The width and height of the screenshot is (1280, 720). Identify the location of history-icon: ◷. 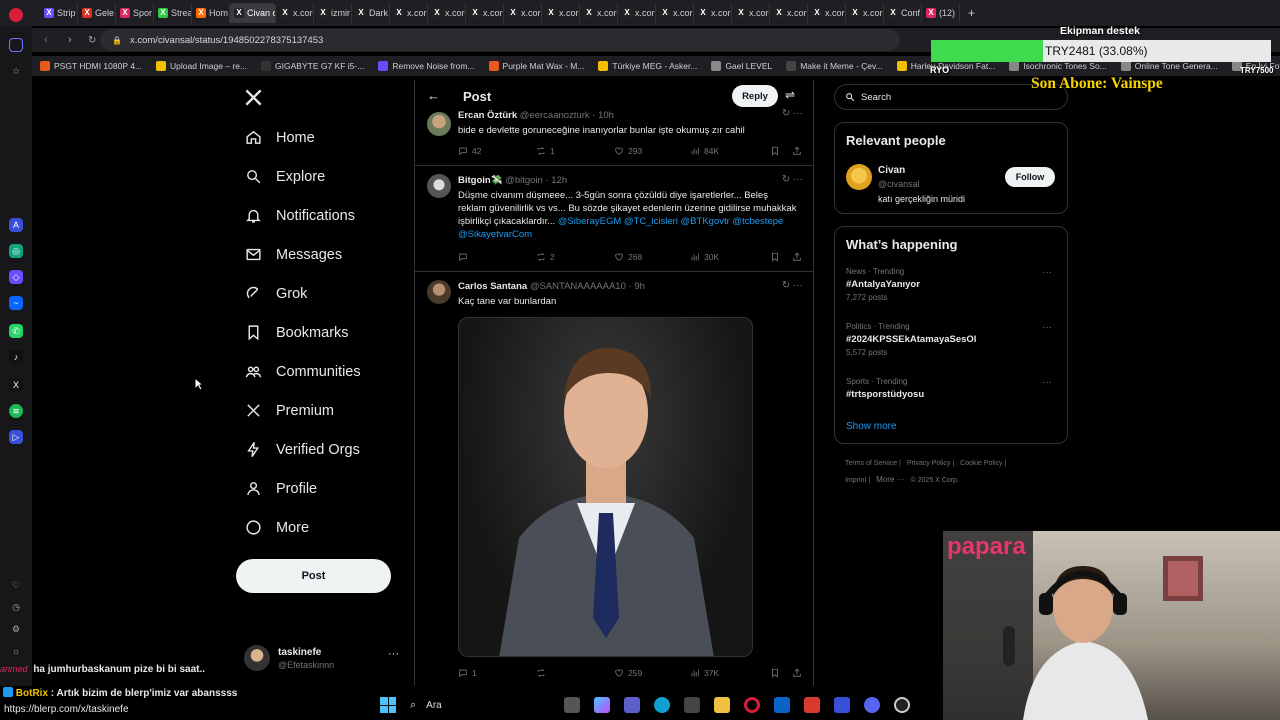
(16, 607).